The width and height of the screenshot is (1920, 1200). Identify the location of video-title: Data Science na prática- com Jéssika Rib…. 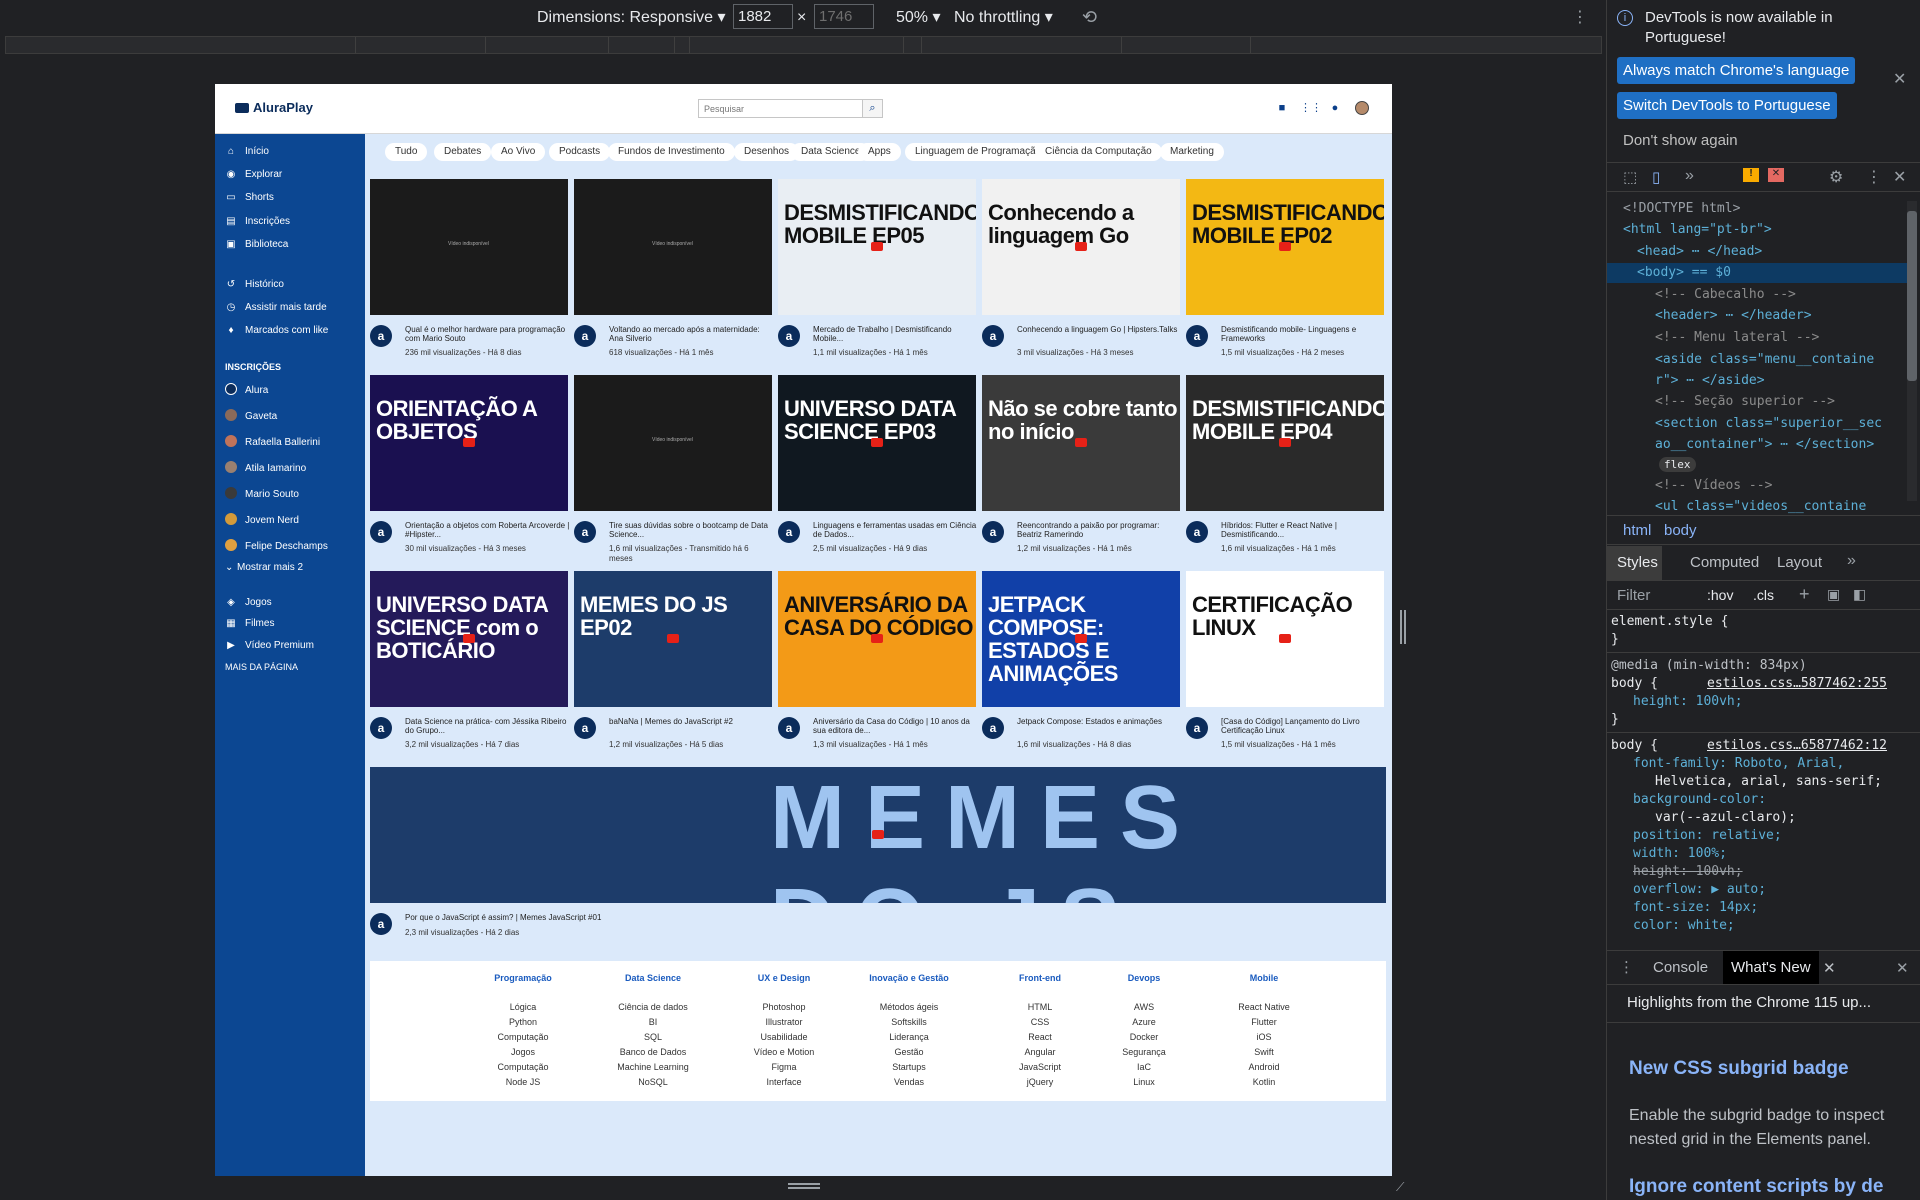
(487, 726).